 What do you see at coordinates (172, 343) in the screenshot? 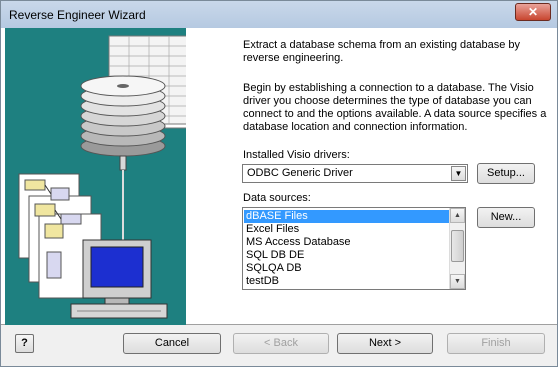
I see `cancel-button: Cancel` at bounding box center [172, 343].